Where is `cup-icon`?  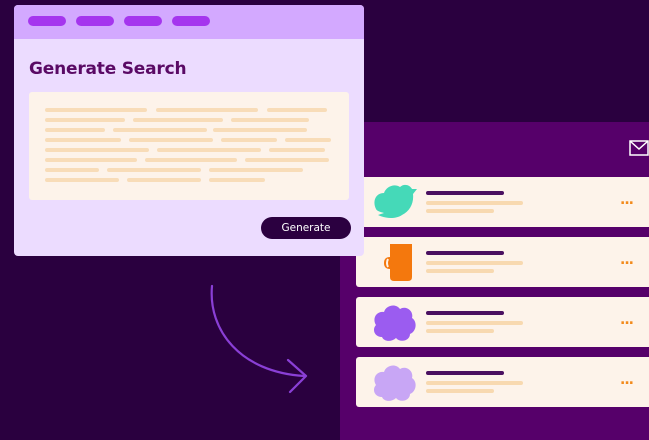
cup-icon is located at coordinates (398, 262).